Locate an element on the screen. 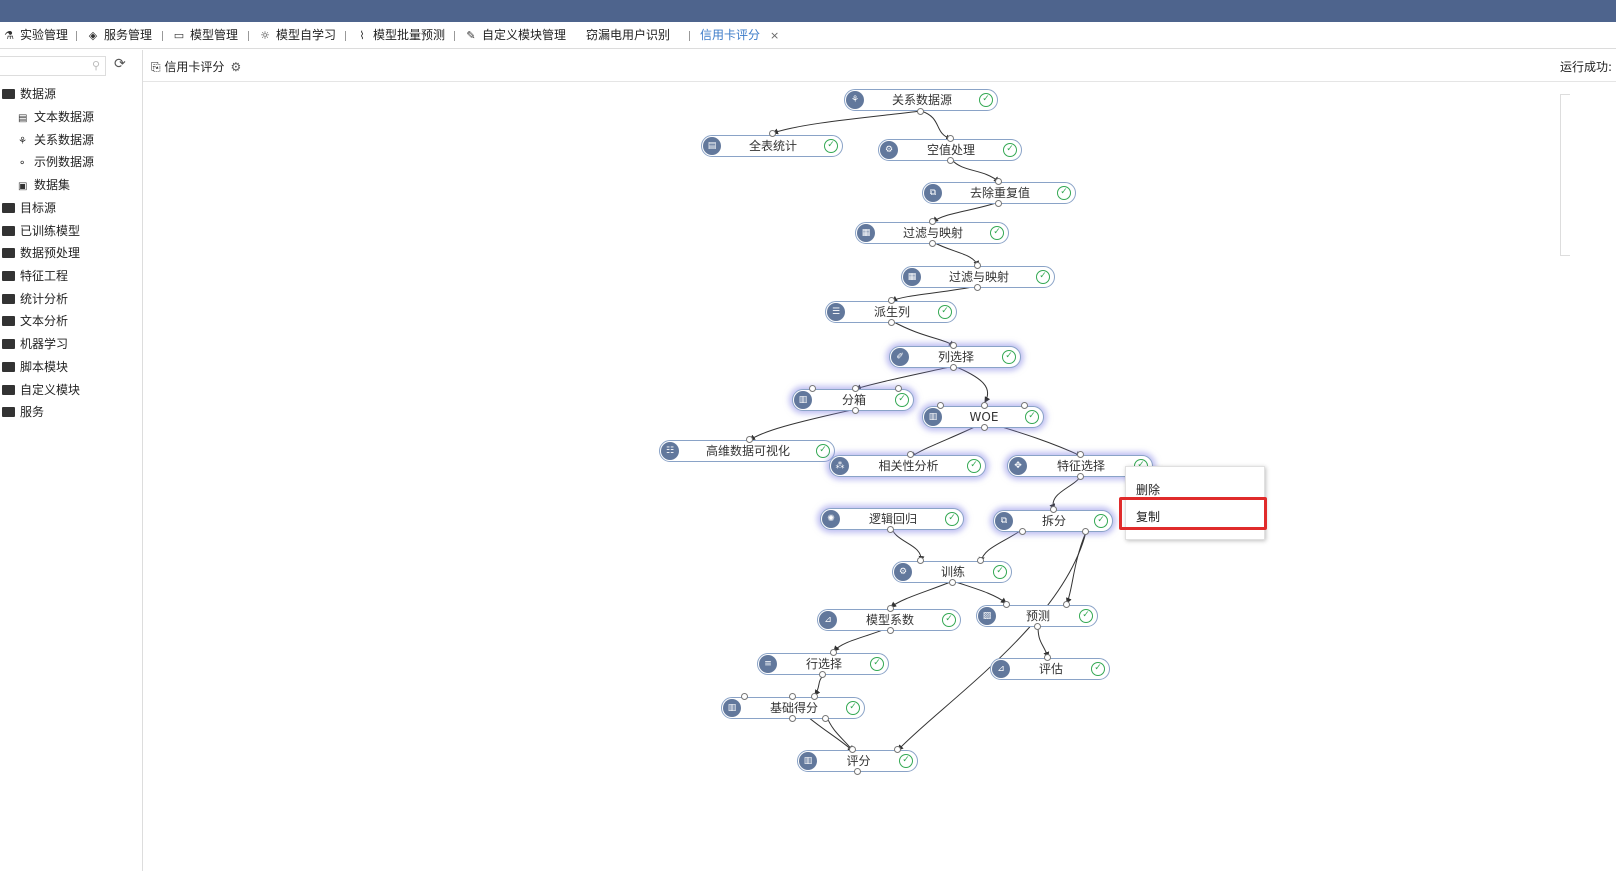  split-icon: ⧉ is located at coordinates (1004, 521).